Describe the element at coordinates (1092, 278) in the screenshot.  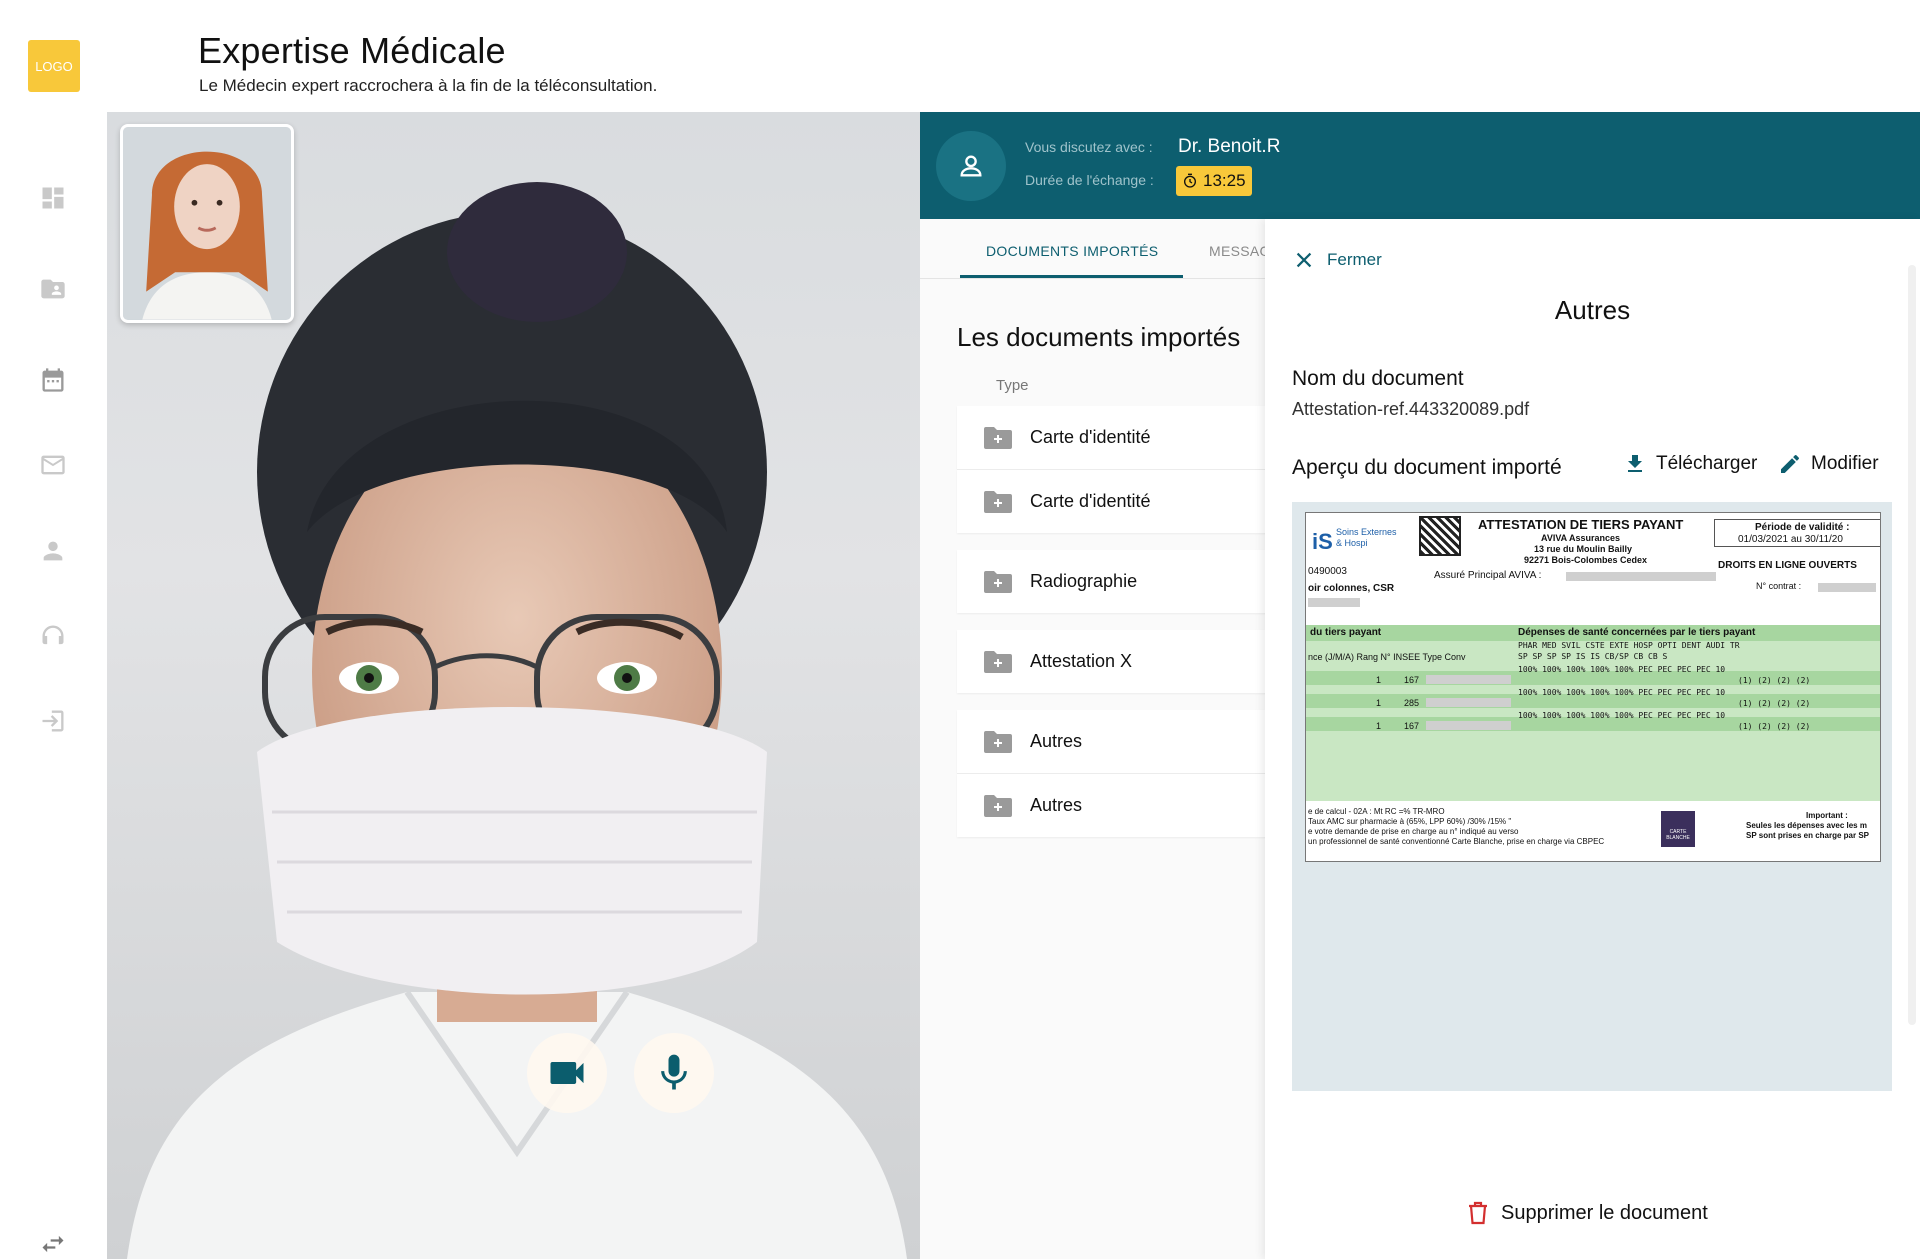
I see `tab-divider` at that location.